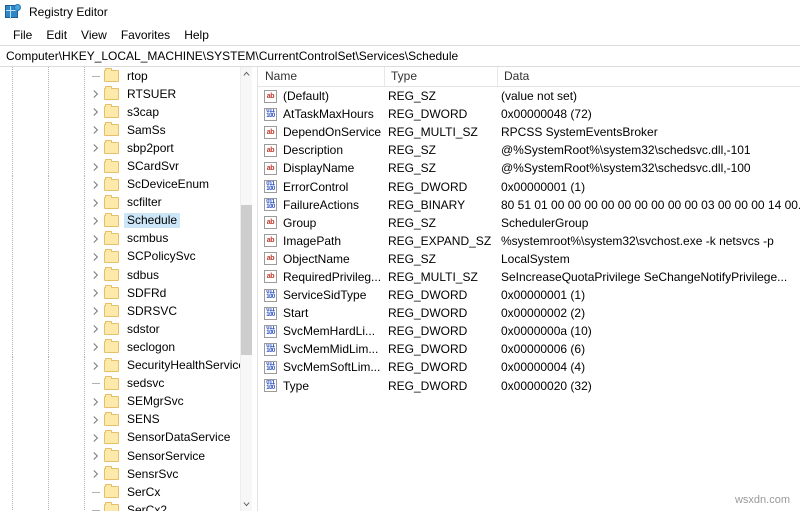 This screenshot has width=800, height=511. I want to click on tree-item-sensrsvc: SensrSvc, so click(120, 474).